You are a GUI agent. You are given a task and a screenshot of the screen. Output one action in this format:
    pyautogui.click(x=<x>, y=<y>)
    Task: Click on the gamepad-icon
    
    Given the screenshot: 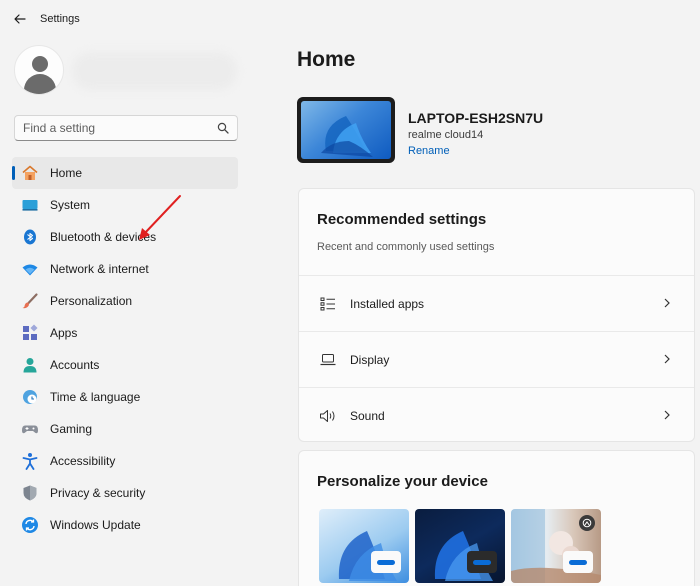 What is the action you would take?
    pyautogui.click(x=30, y=429)
    